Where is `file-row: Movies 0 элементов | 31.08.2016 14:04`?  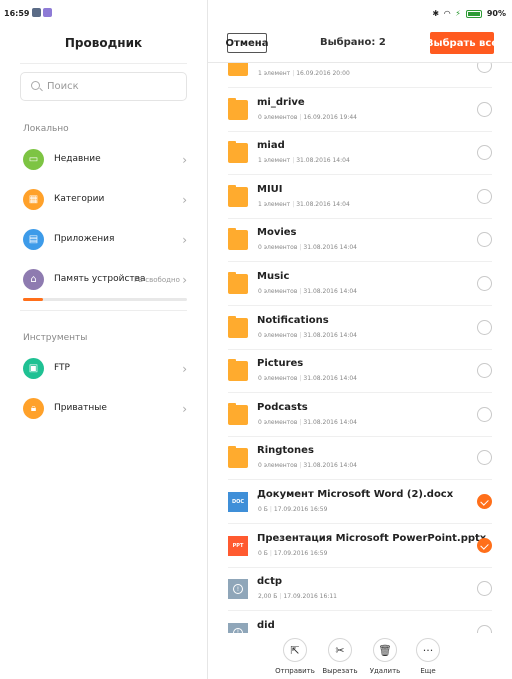
file-row: Movies 0 элементов | 31.08.2016 14:04 is located at coordinates (360, 240).